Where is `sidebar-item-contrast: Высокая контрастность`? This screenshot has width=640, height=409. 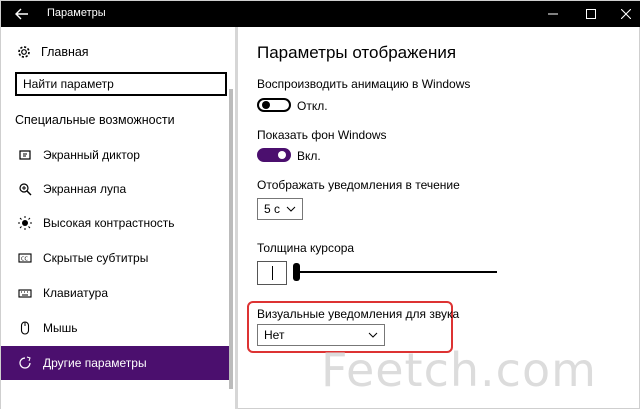 sidebar-item-contrast: Высокая контрастность is located at coordinates (116, 223).